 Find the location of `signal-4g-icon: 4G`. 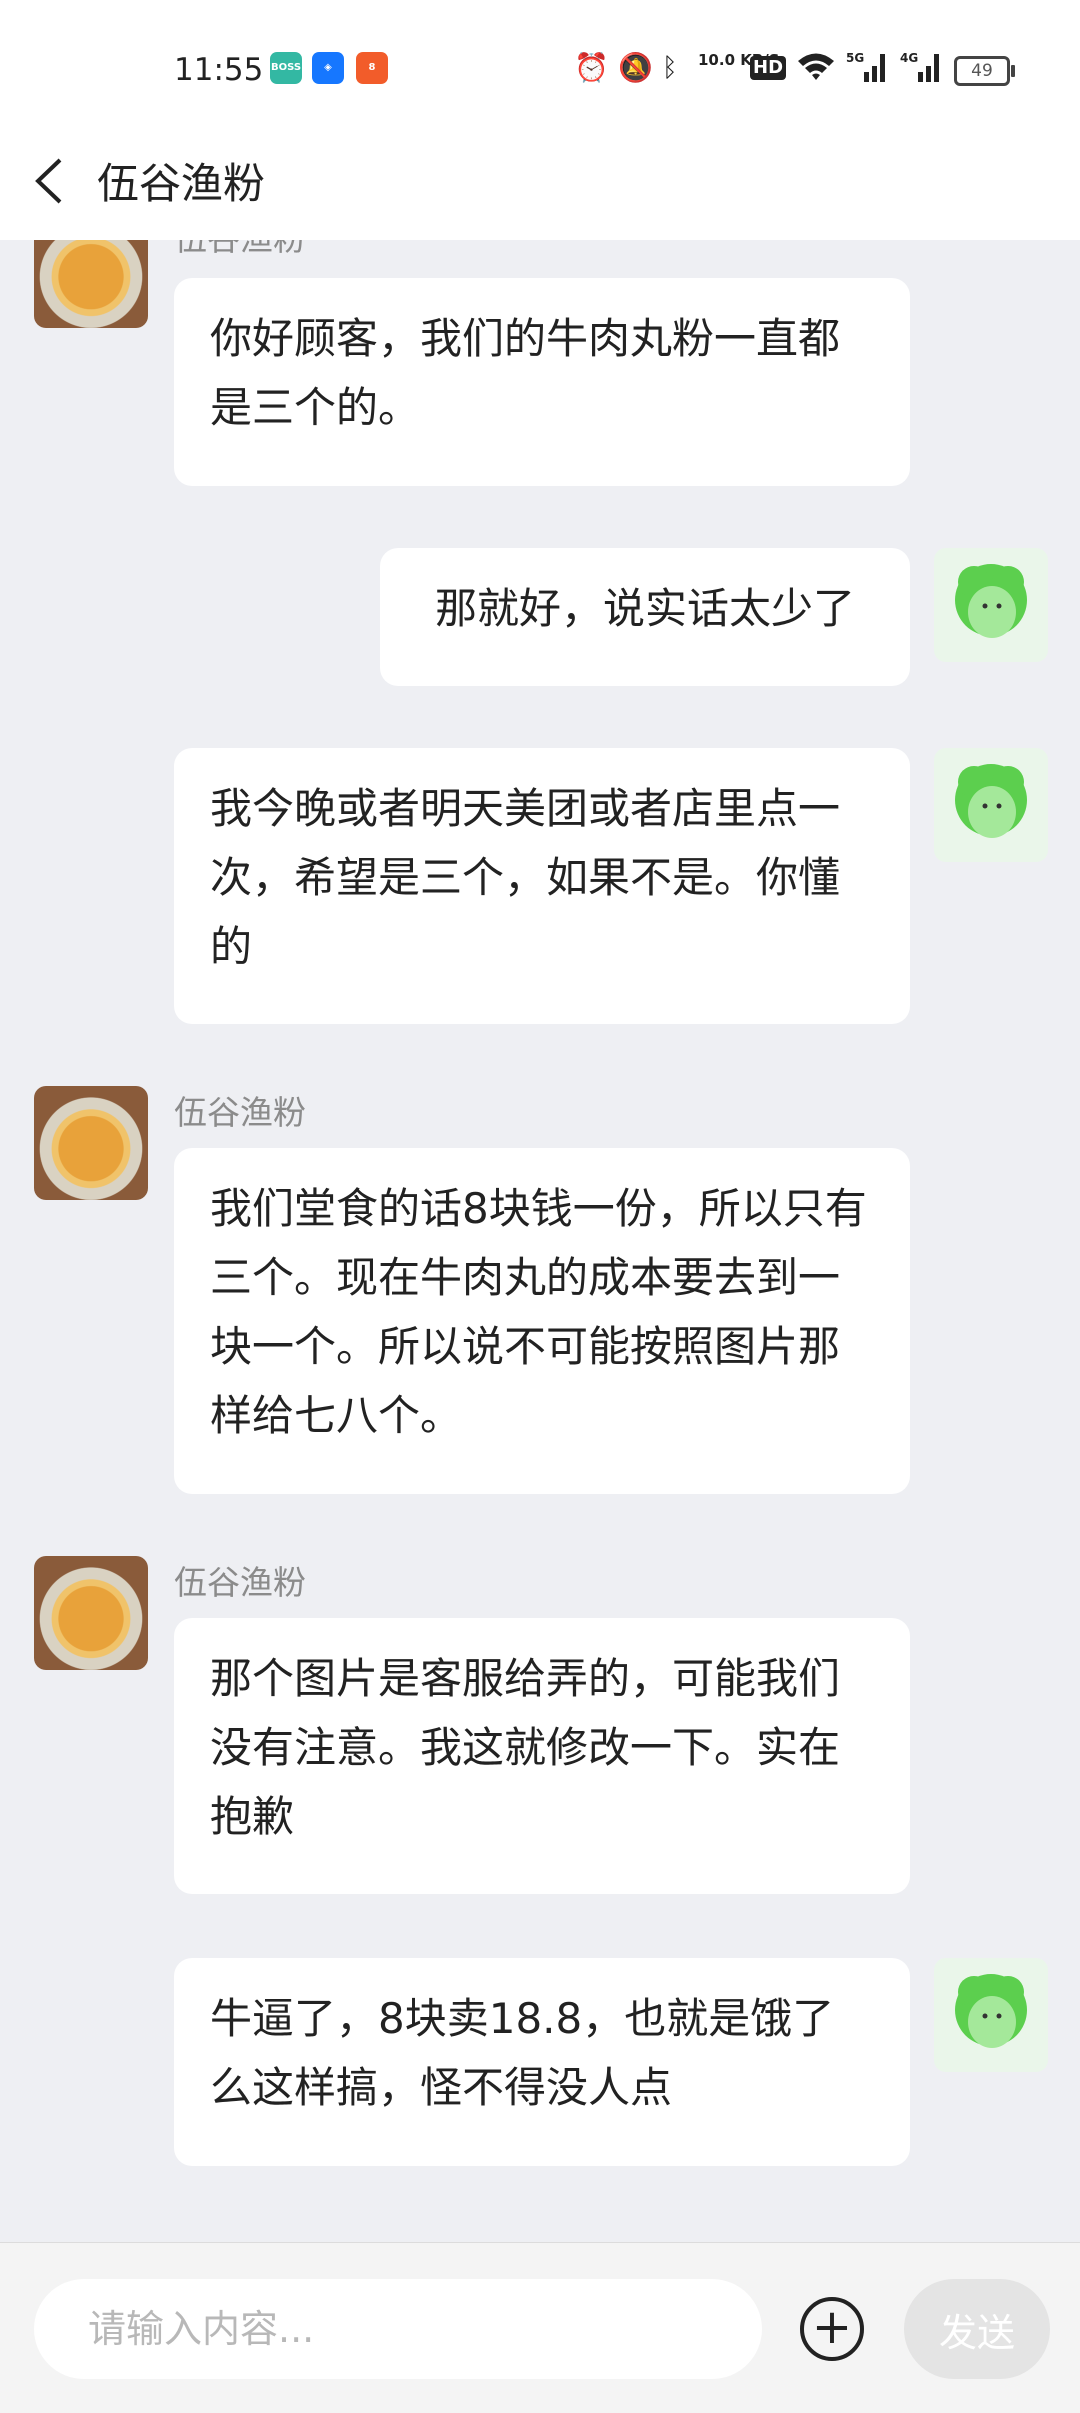

signal-4g-icon: 4G is located at coordinates (922, 68).